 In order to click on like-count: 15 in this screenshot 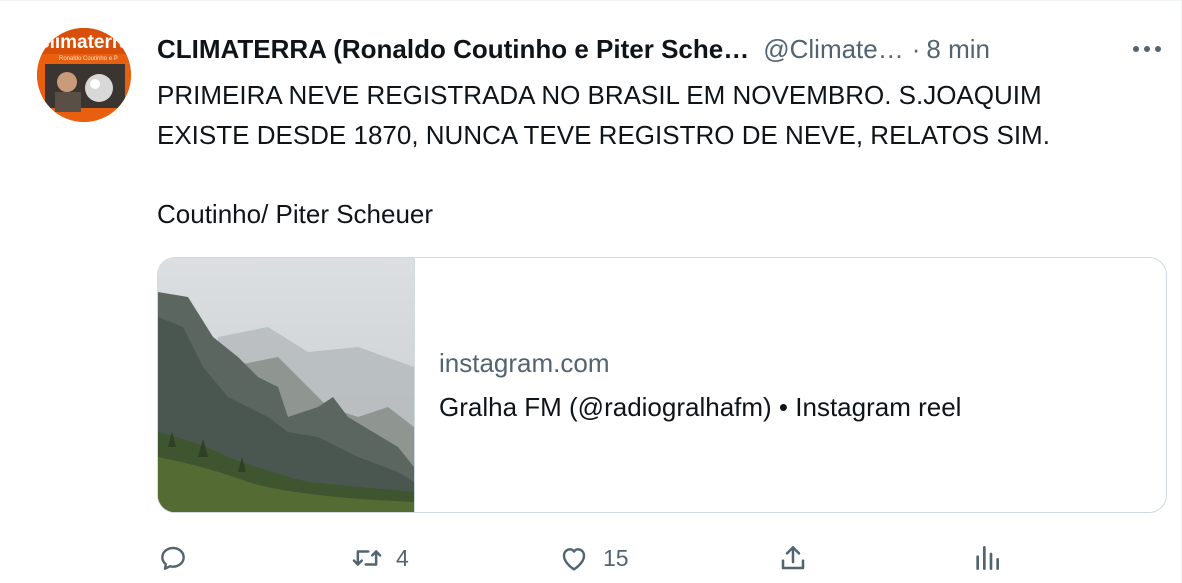, I will do `click(616, 557)`.